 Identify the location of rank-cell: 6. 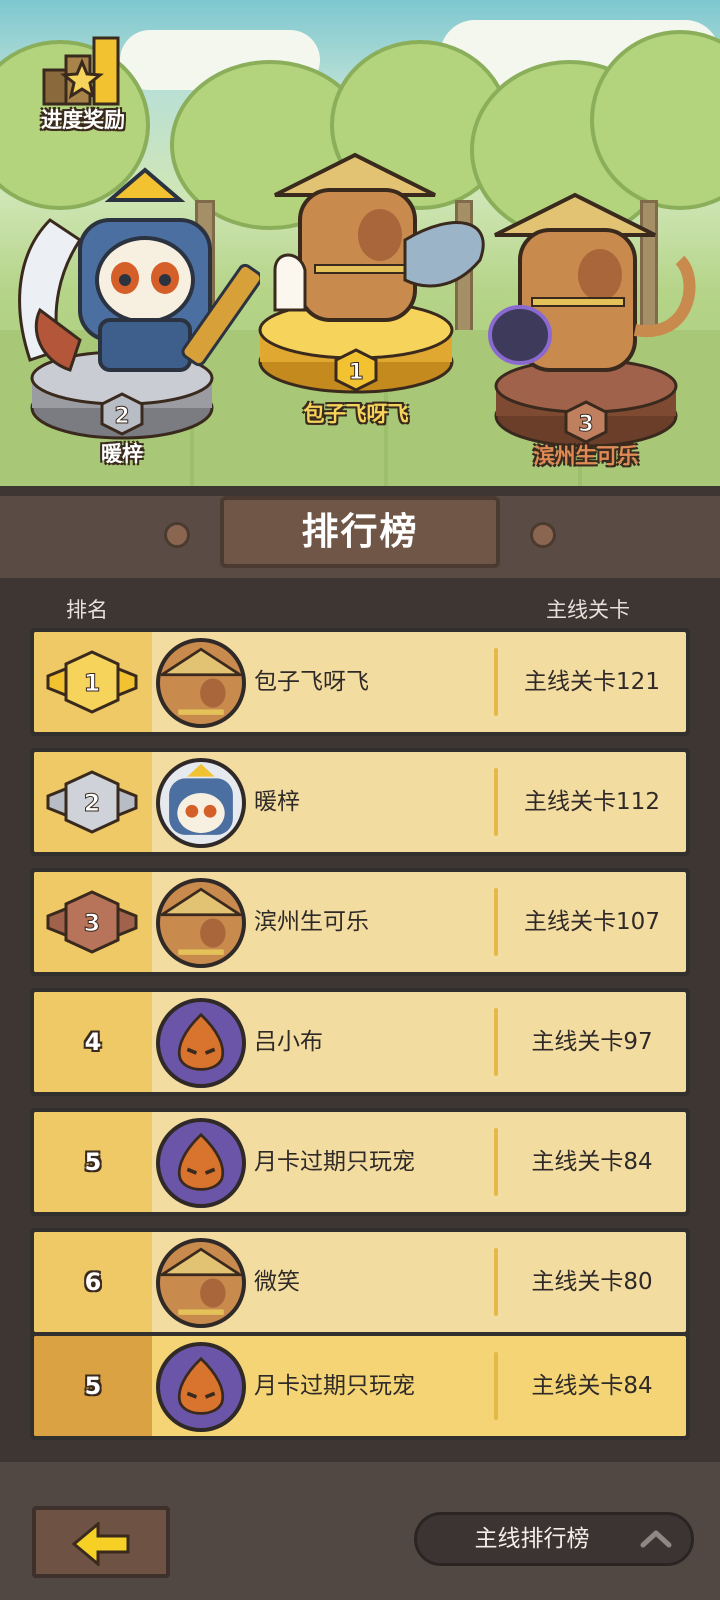
(93, 1282).